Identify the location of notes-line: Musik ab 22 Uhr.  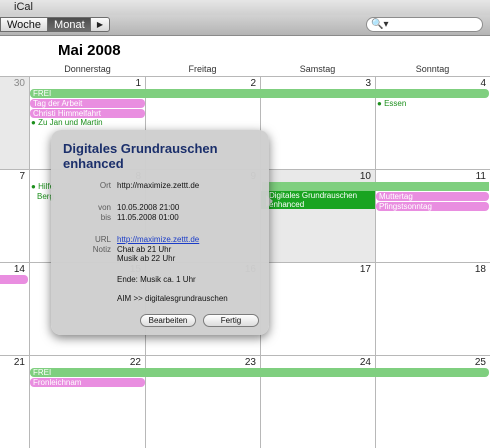
(146, 258).